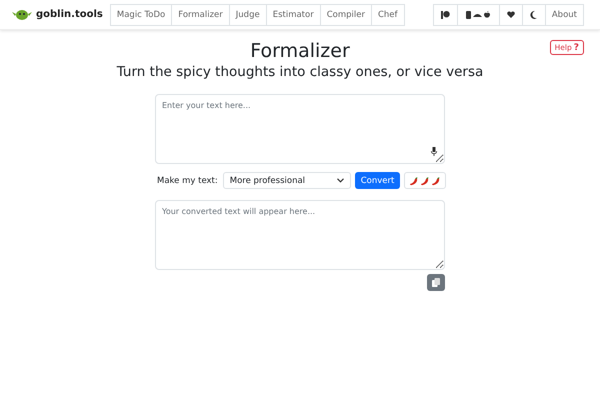 The image size is (600, 420). What do you see at coordinates (293, 15) in the screenshot?
I see `nav-tab: Estimator` at bounding box center [293, 15].